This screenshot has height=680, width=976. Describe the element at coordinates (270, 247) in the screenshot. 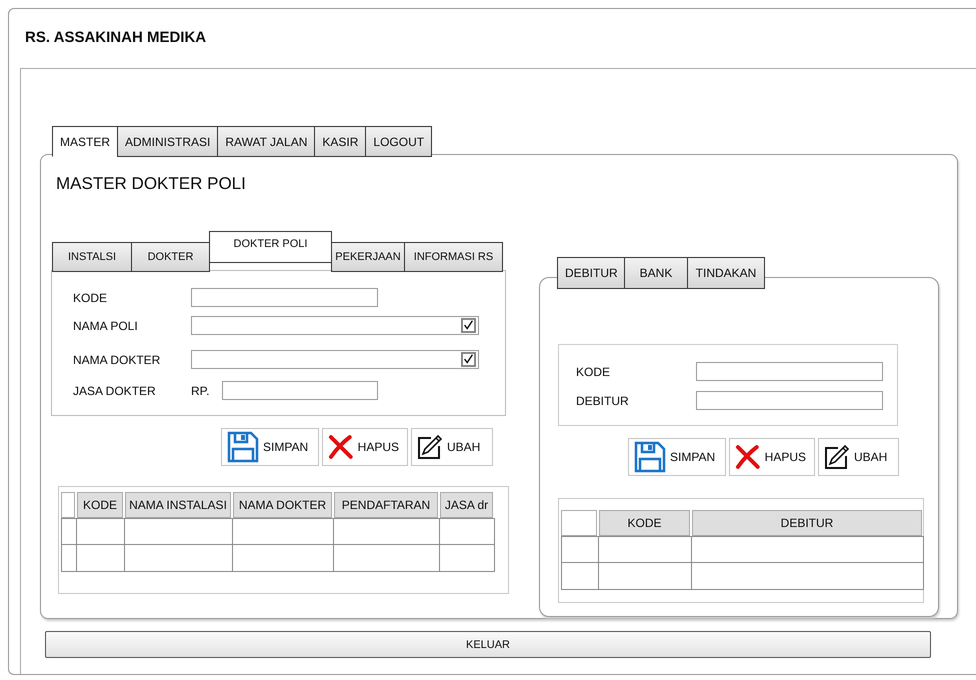

I see `tab: DOKTER POLI` at that location.